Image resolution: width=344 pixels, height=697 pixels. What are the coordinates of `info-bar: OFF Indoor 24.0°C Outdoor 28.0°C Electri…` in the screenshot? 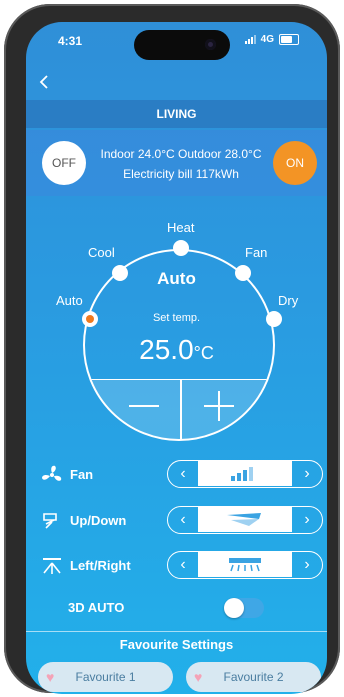 It's located at (176, 163).